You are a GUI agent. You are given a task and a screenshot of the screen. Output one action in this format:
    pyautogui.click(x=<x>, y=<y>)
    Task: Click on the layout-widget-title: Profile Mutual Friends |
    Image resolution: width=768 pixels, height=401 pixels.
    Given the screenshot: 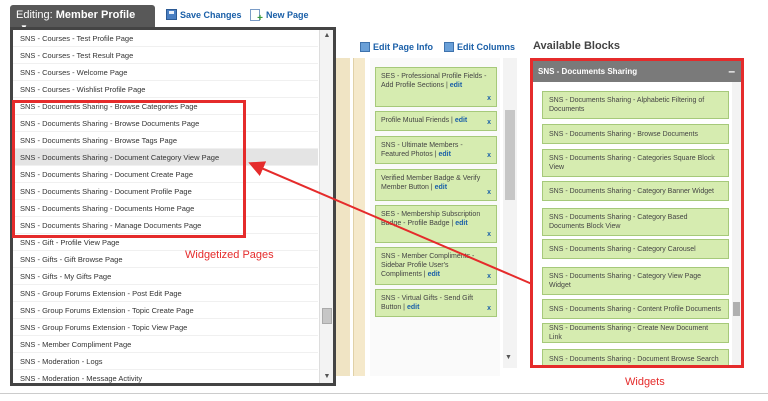 What is the action you would take?
    pyautogui.click(x=417, y=120)
    